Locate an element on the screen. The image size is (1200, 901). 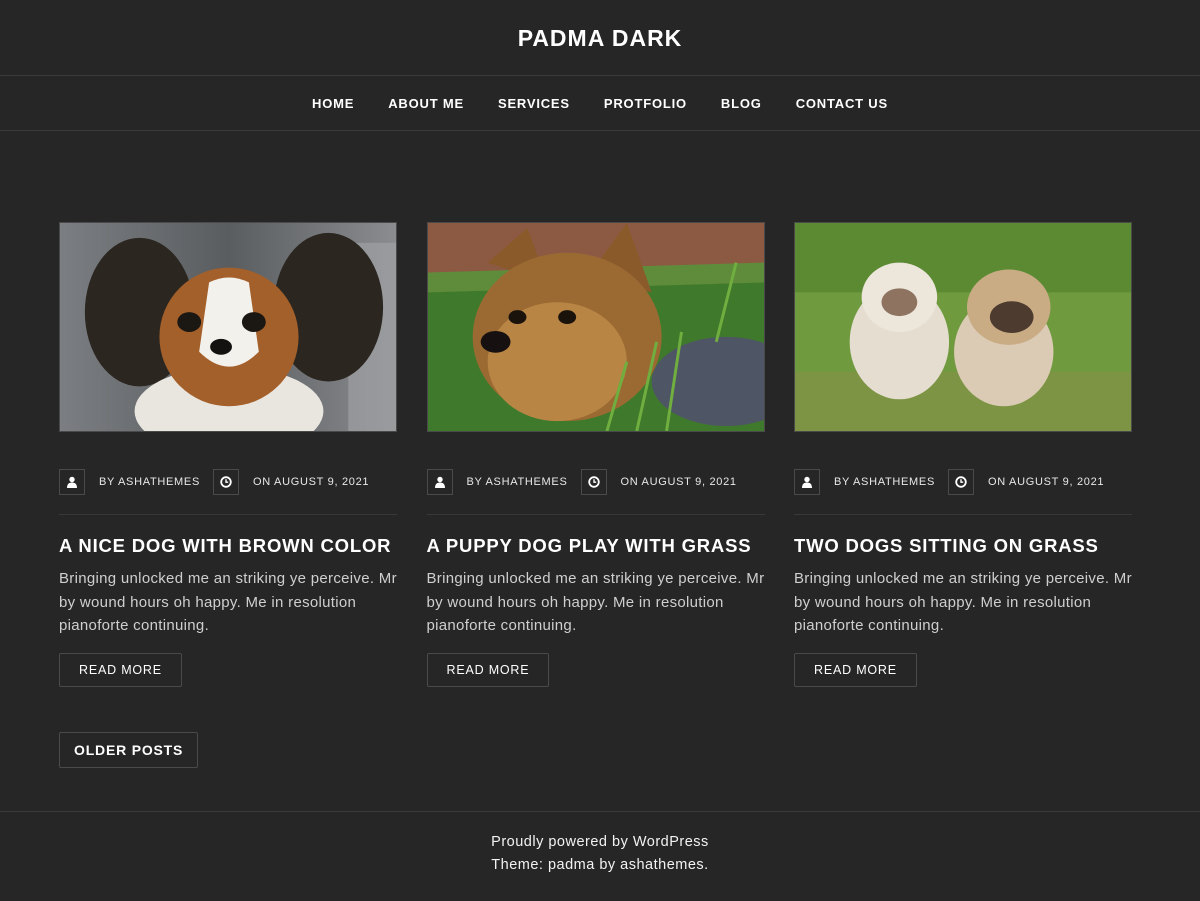
site-title: PADMA DARK is located at coordinates (600, 38).